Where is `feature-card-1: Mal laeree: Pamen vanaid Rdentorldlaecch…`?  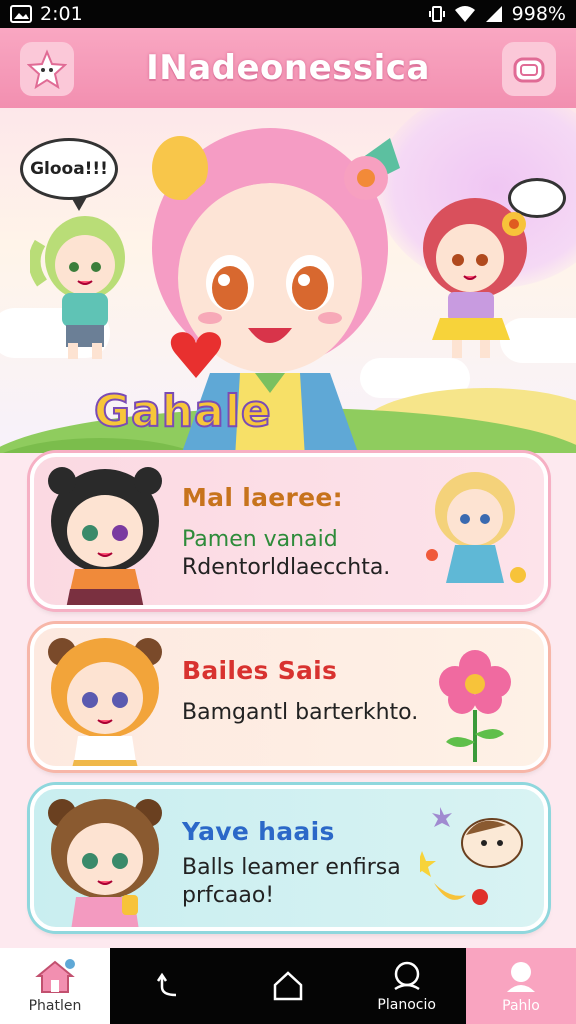 feature-card-1: Mal laeree: Pamen vanaid Rdentorldlaecch… is located at coordinates (289, 531).